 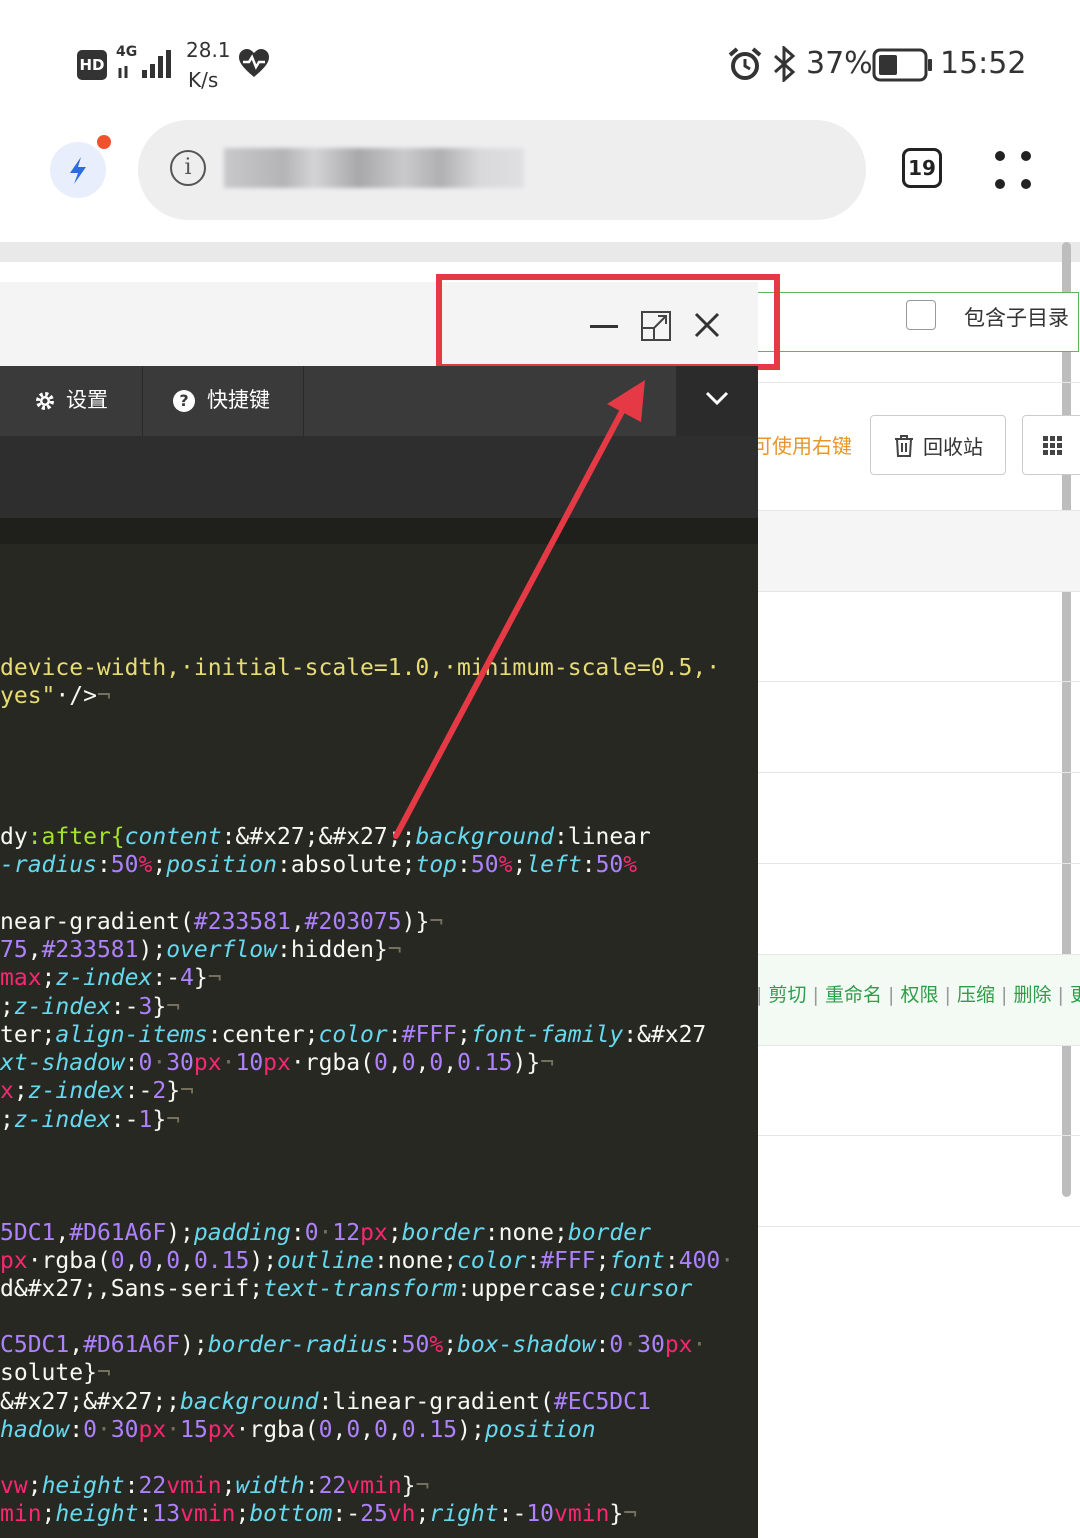 What do you see at coordinates (87, 400) in the screenshot?
I see `settings-label: 设置` at bounding box center [87, 400].